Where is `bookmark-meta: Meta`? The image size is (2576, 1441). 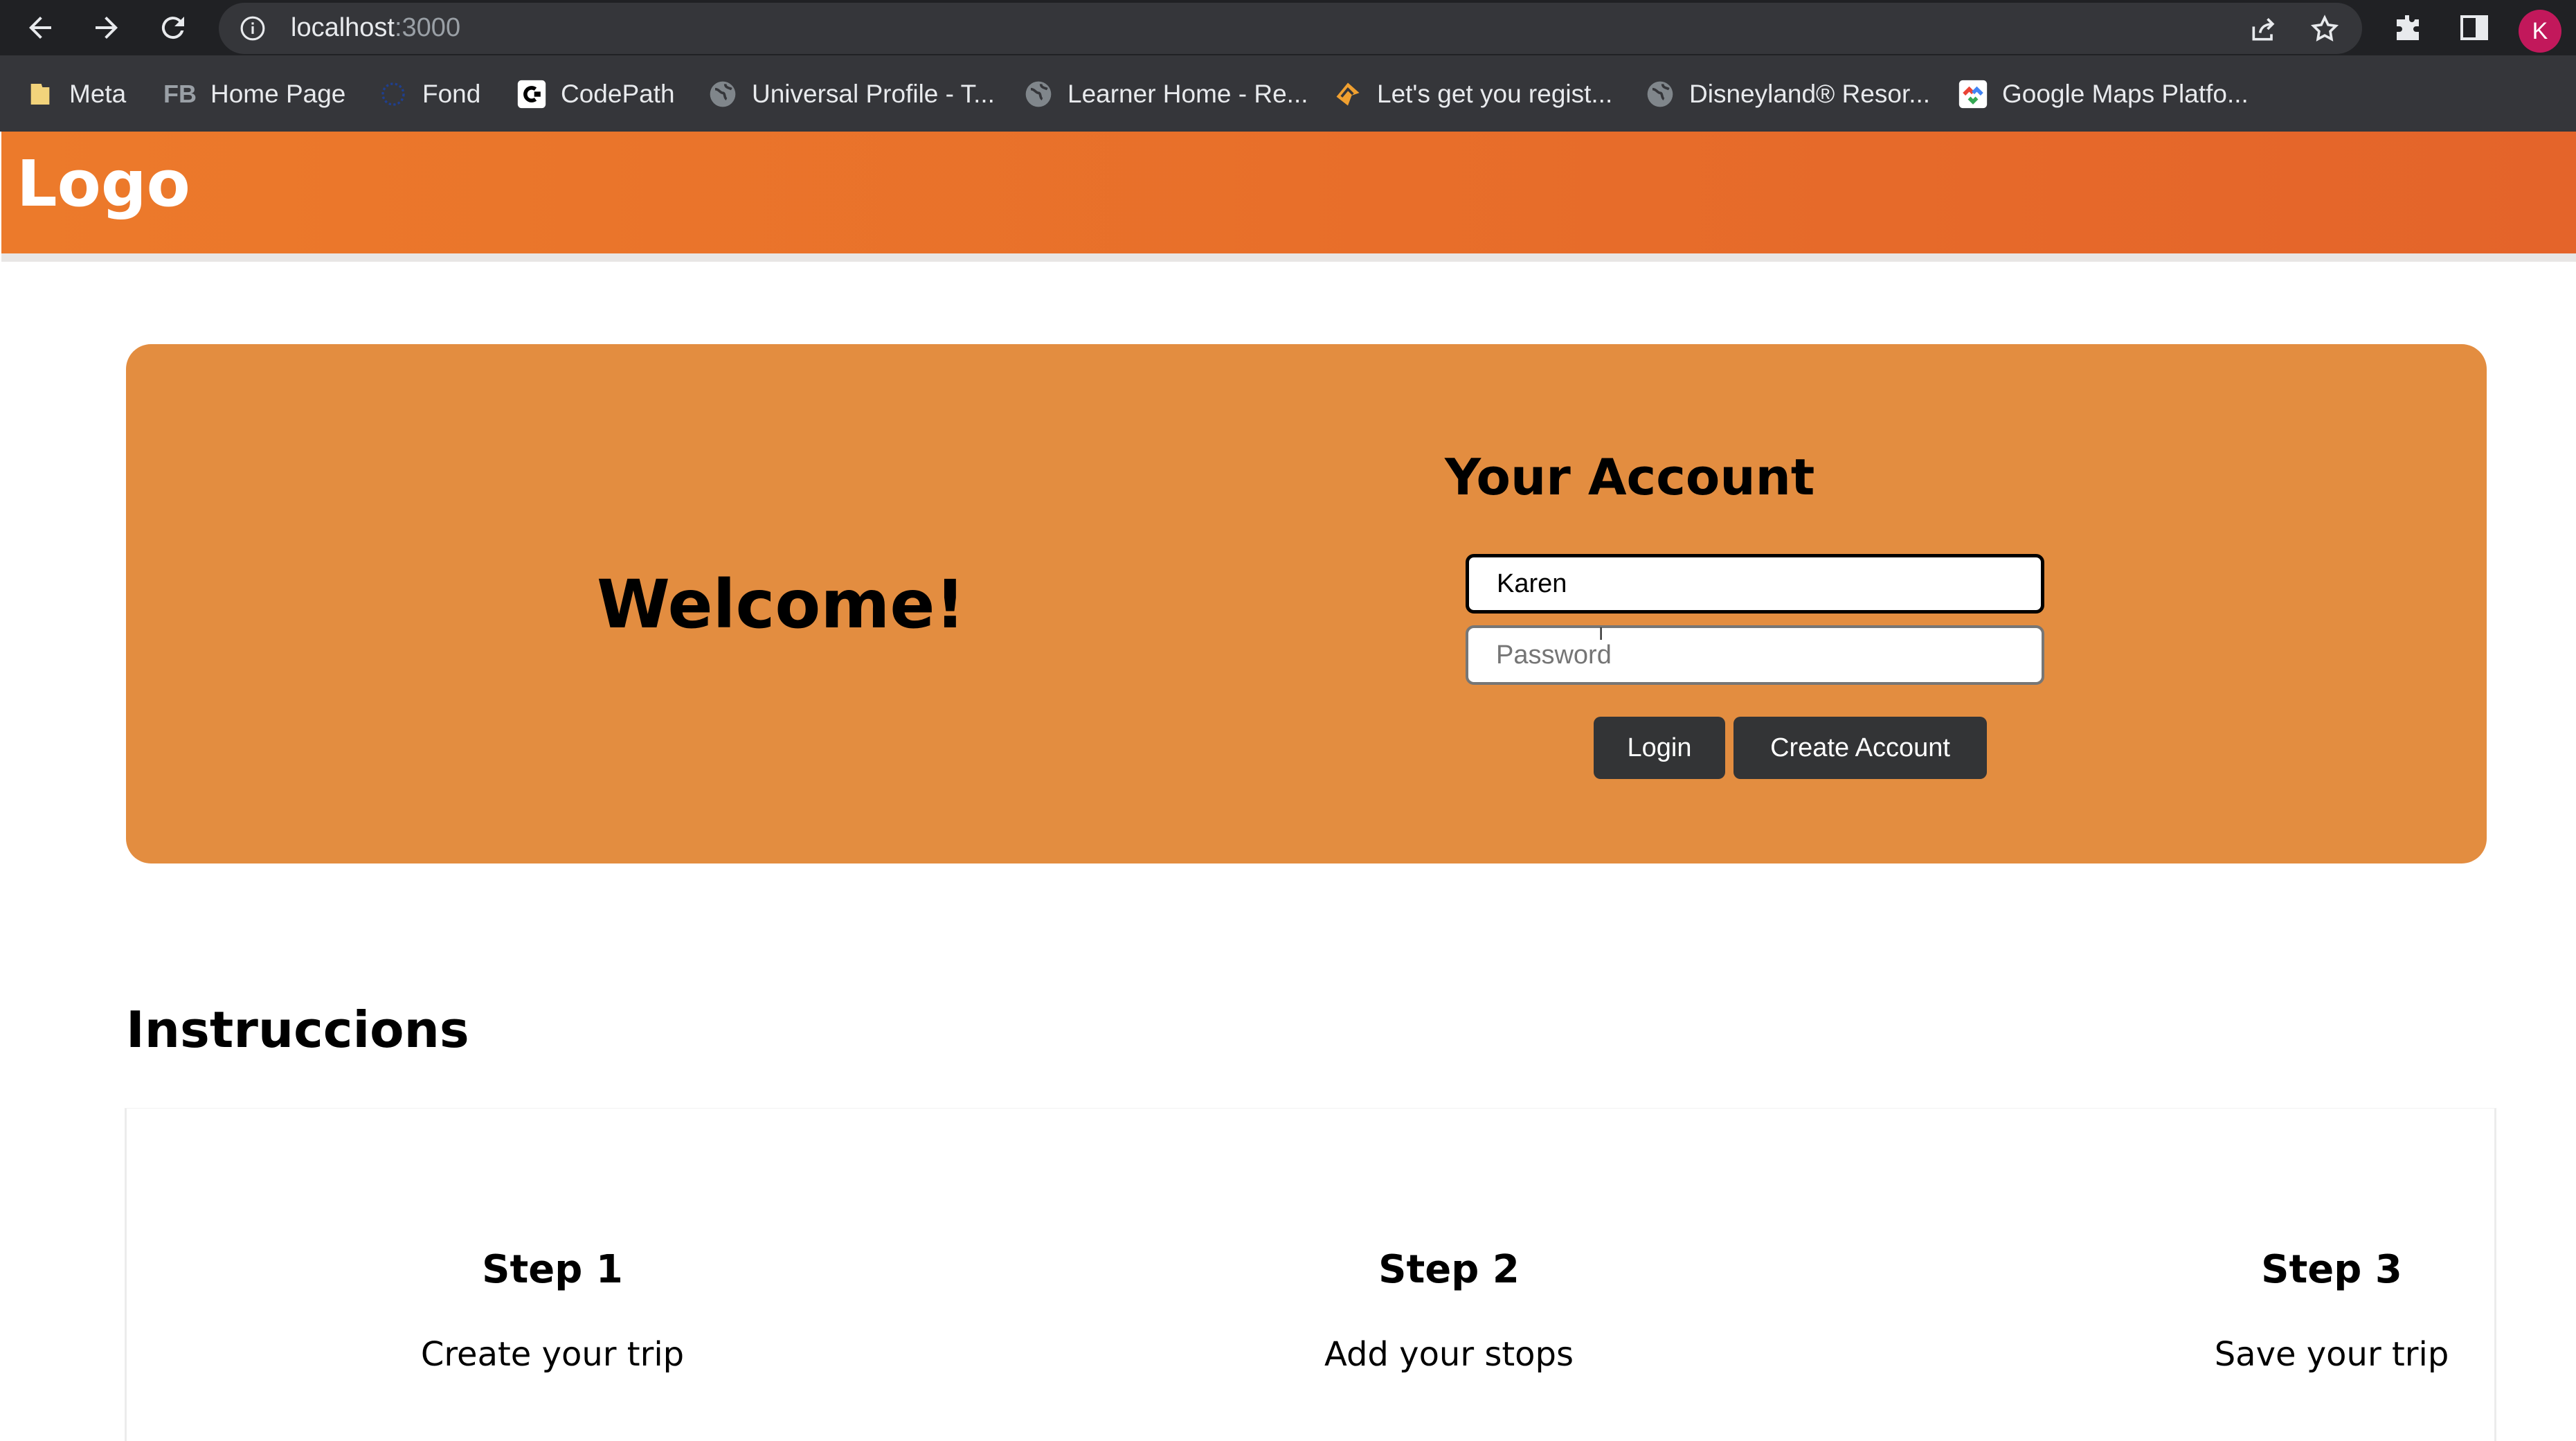
bookmark-meta: Meta is located at coordinates (75, 94).